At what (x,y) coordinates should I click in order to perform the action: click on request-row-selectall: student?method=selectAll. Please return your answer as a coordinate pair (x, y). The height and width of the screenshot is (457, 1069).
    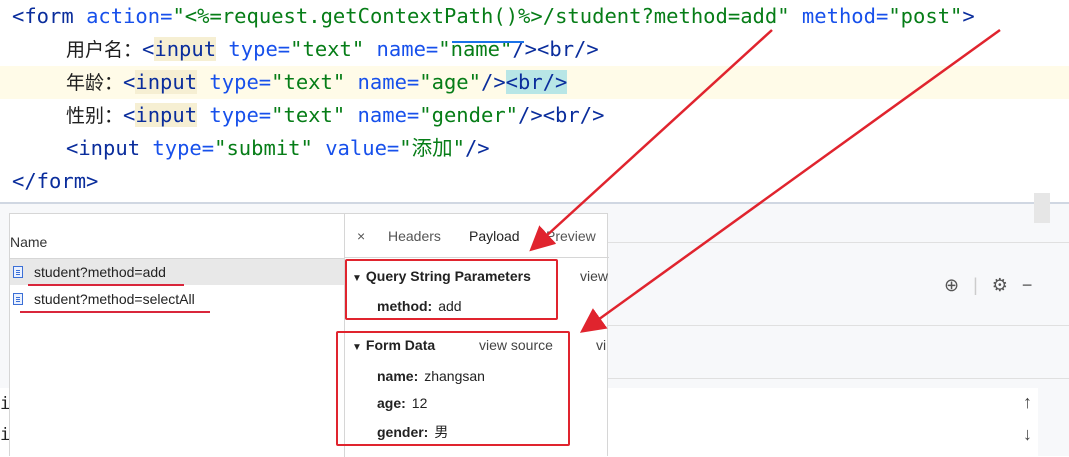
    Looking at the image, I should click on (177, 299).